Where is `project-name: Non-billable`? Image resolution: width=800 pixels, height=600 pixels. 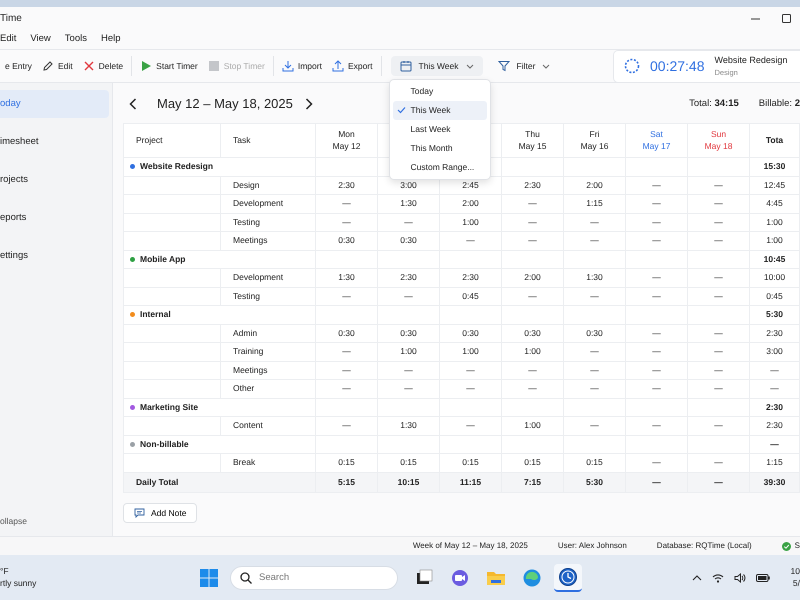 project-name: Non-billable is located at coordinates (164, 443).